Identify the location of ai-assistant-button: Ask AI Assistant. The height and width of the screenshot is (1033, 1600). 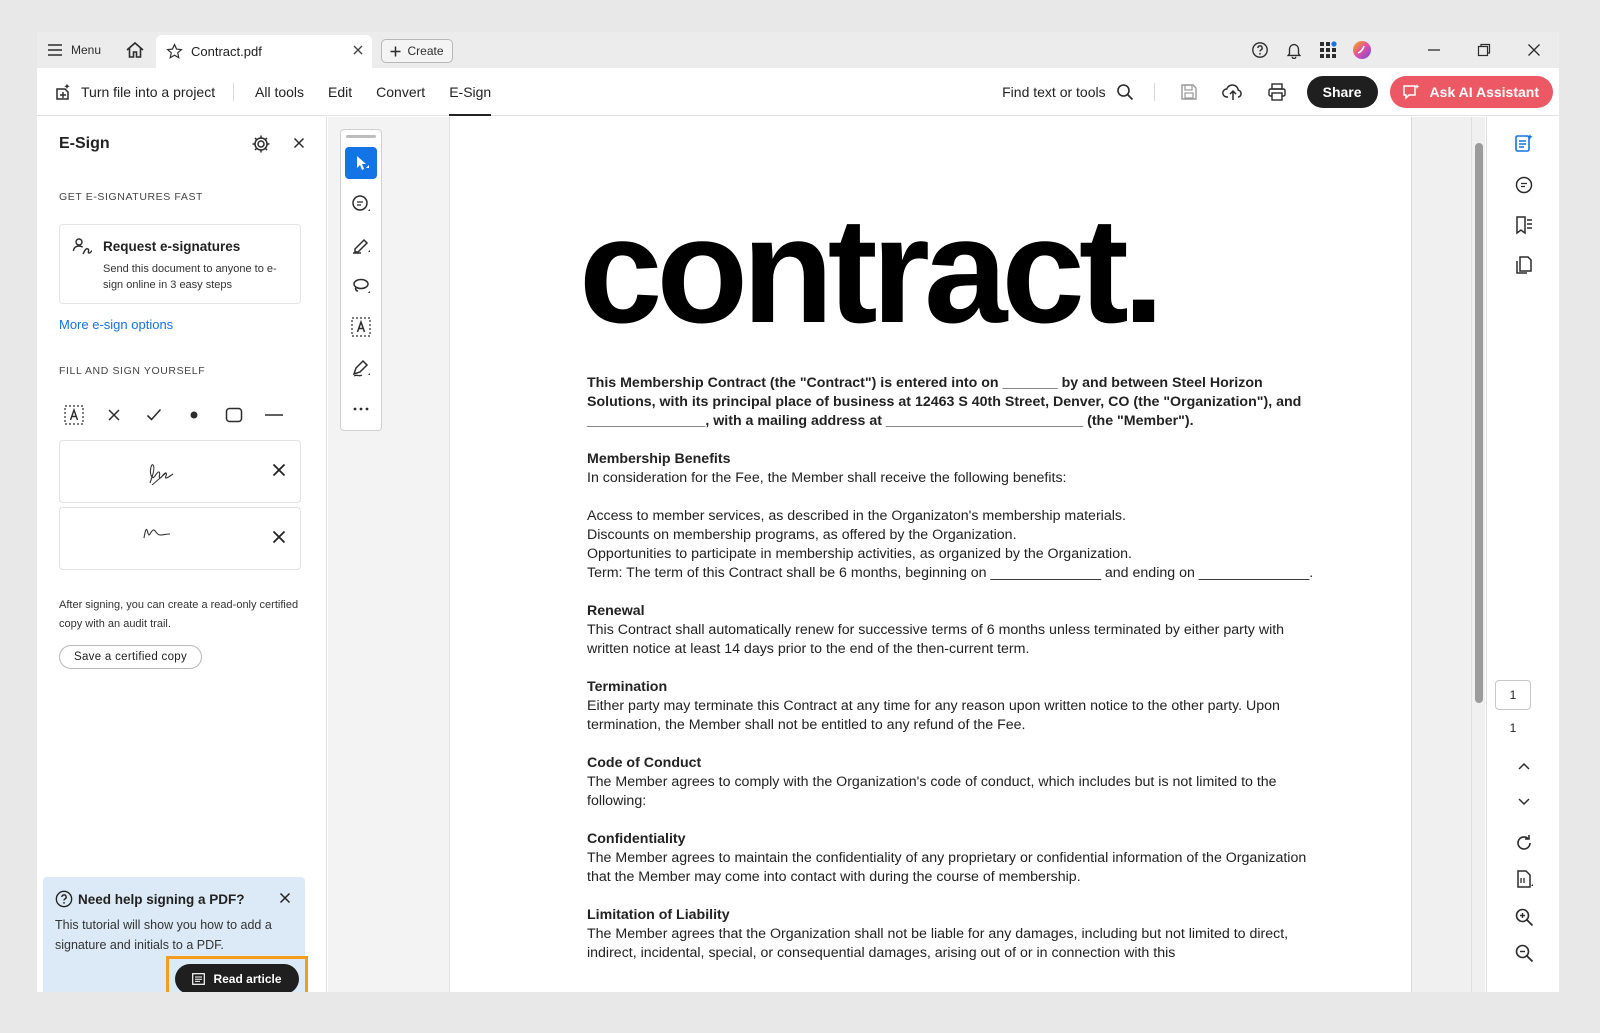
(1471, 92).